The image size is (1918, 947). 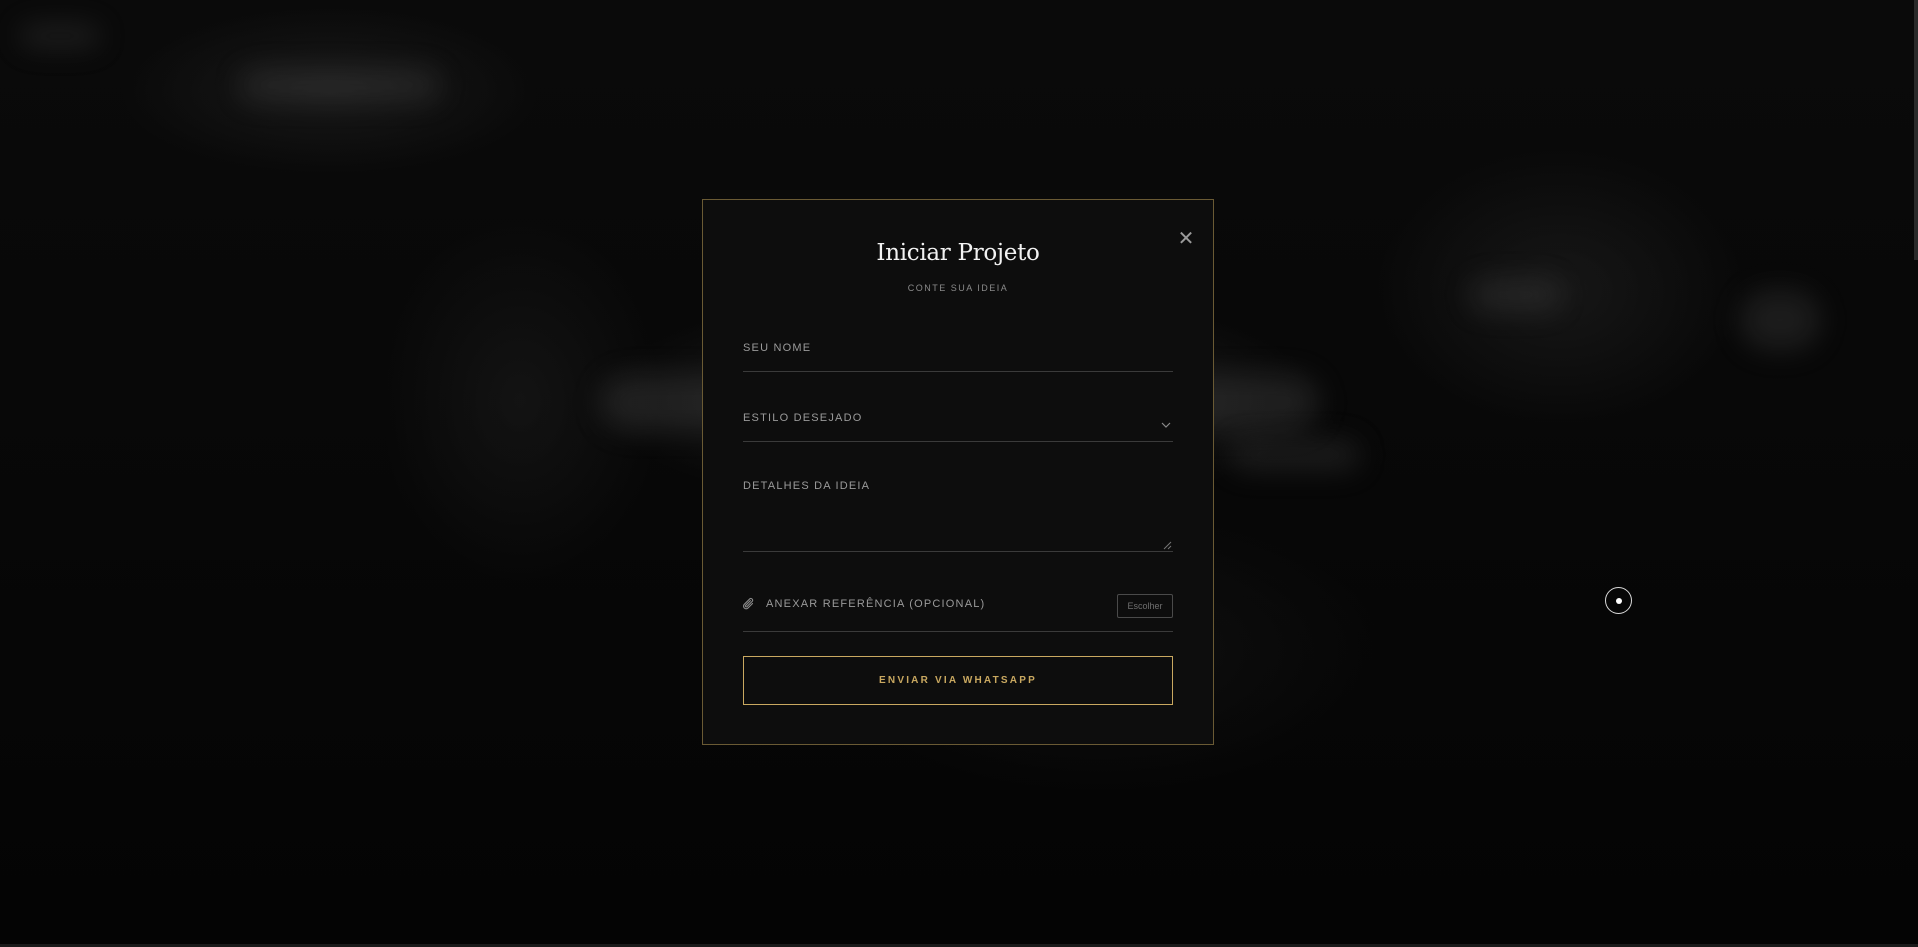 What do you see at coordinates (748, 603) in the screenshot?
I see `paperclip-icon` at bounding box center [748, 603].